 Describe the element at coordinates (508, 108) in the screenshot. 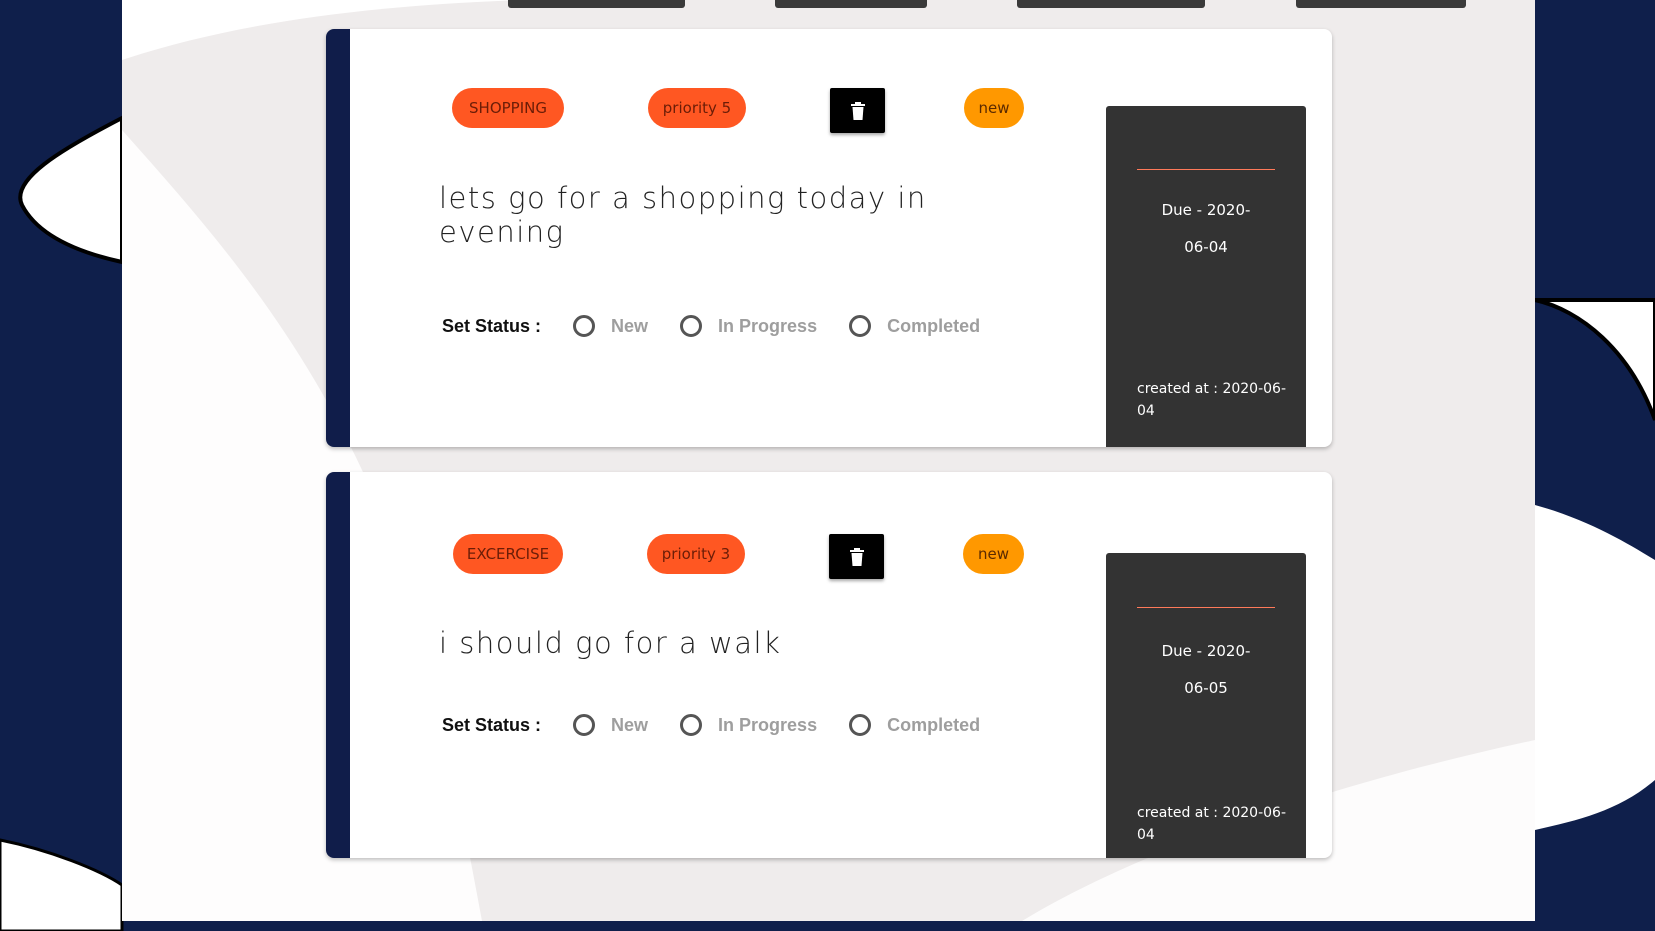

I see `category-badge: SHOPPING` at that location.